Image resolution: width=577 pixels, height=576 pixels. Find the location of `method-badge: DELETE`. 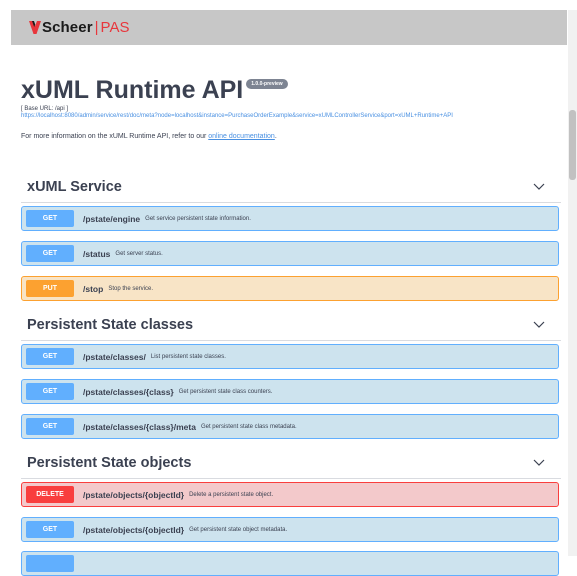

method-badge: DELETE is located at coordinates (50, 494).